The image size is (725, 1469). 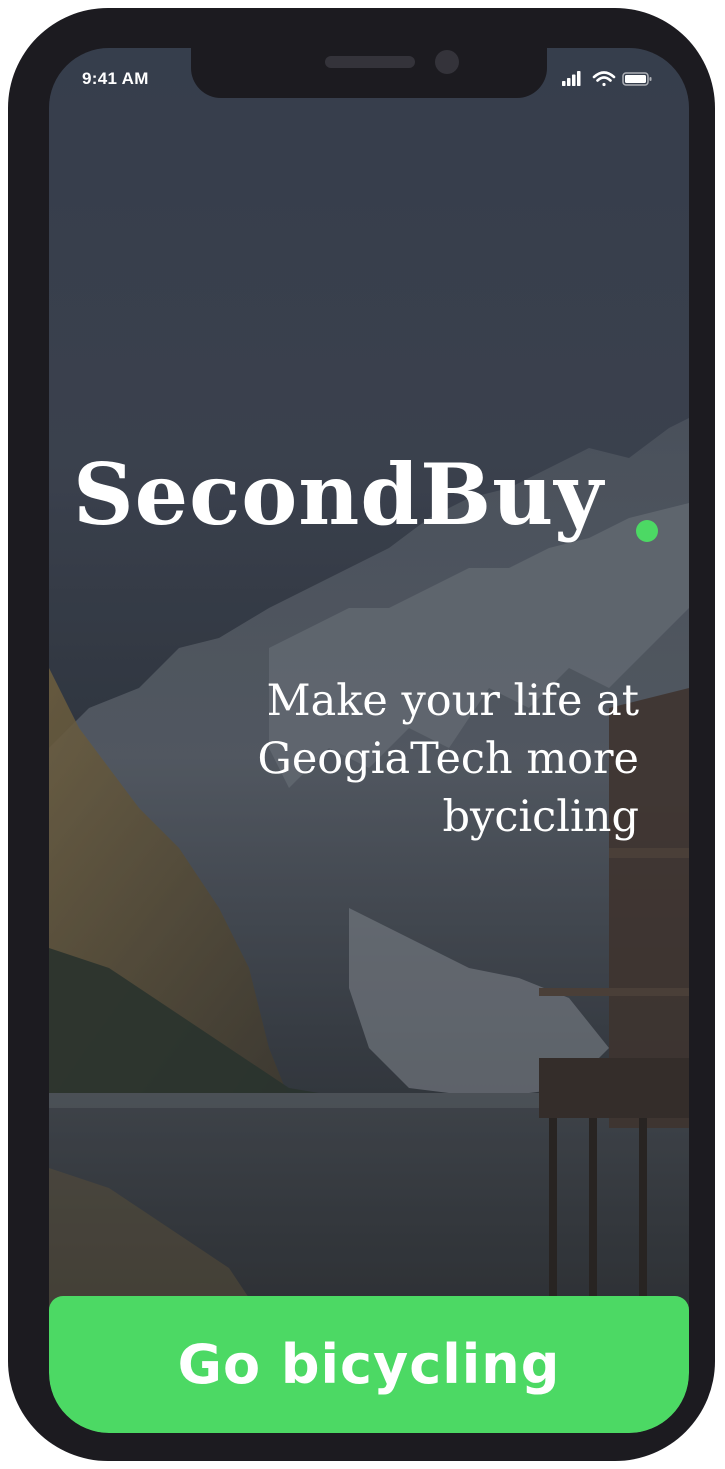 I want to click on speaker-grille, so click(x=370, y=62).